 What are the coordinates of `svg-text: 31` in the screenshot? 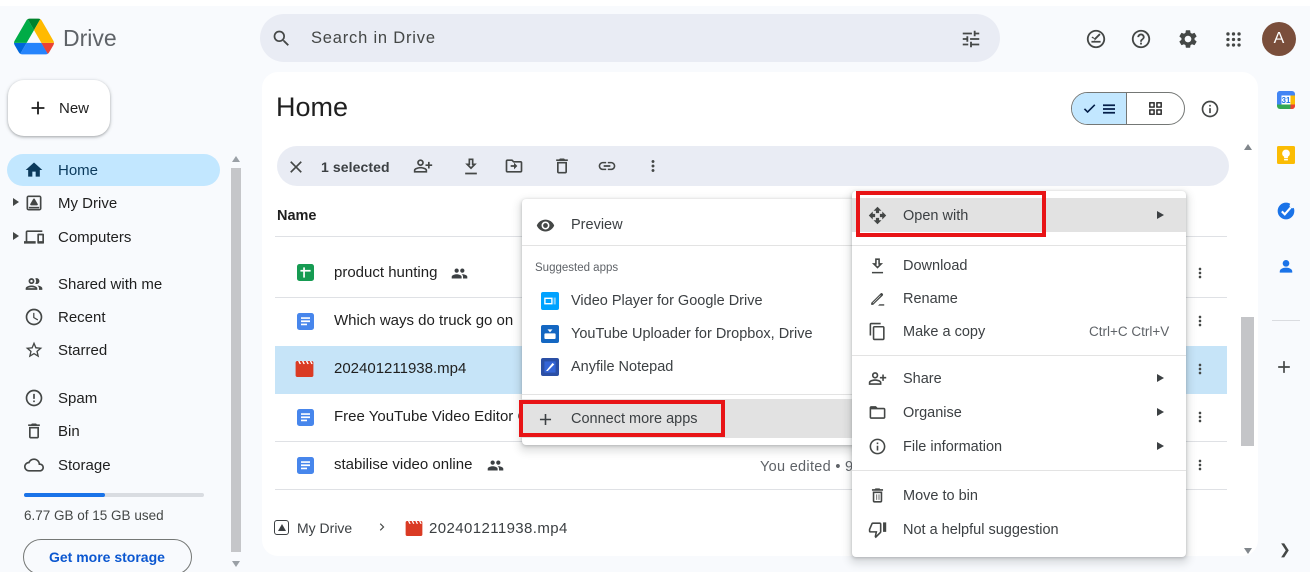 It's located at (1286, 100).